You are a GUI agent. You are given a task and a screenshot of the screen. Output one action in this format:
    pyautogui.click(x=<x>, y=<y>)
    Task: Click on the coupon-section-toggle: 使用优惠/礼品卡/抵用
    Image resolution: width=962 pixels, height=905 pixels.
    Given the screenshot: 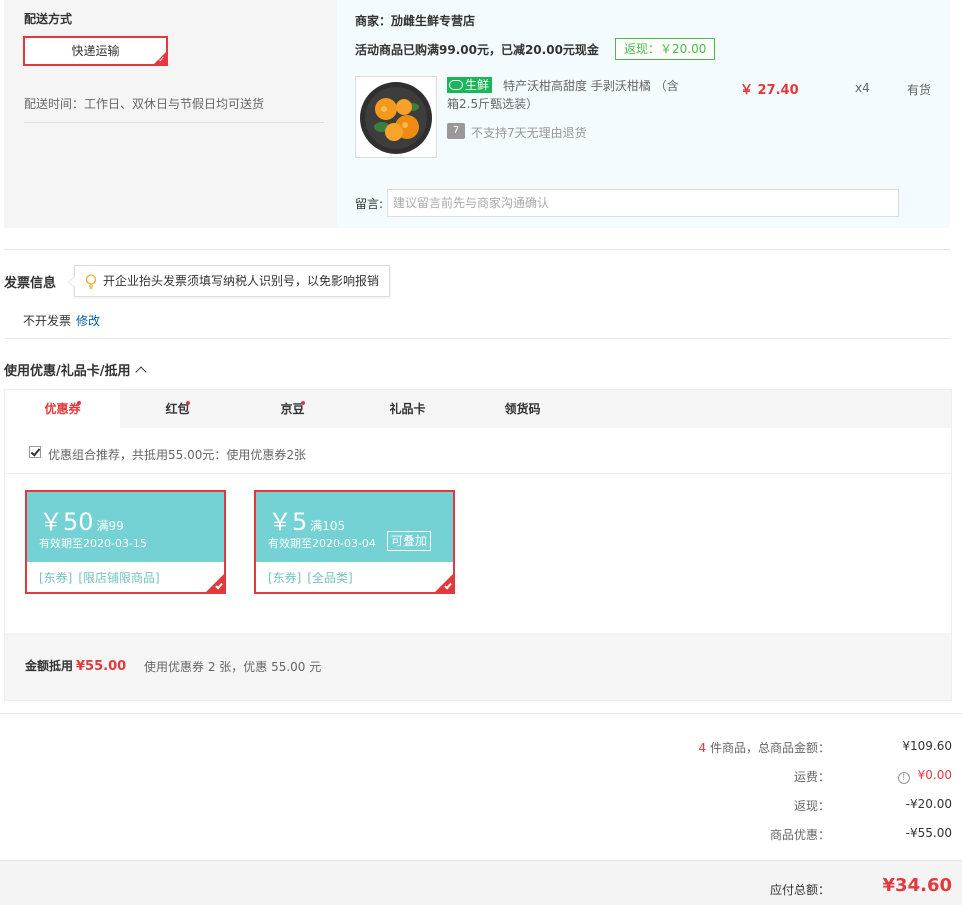 What is the action you would take?
    pyautogui.click(x=75, y=369)
    